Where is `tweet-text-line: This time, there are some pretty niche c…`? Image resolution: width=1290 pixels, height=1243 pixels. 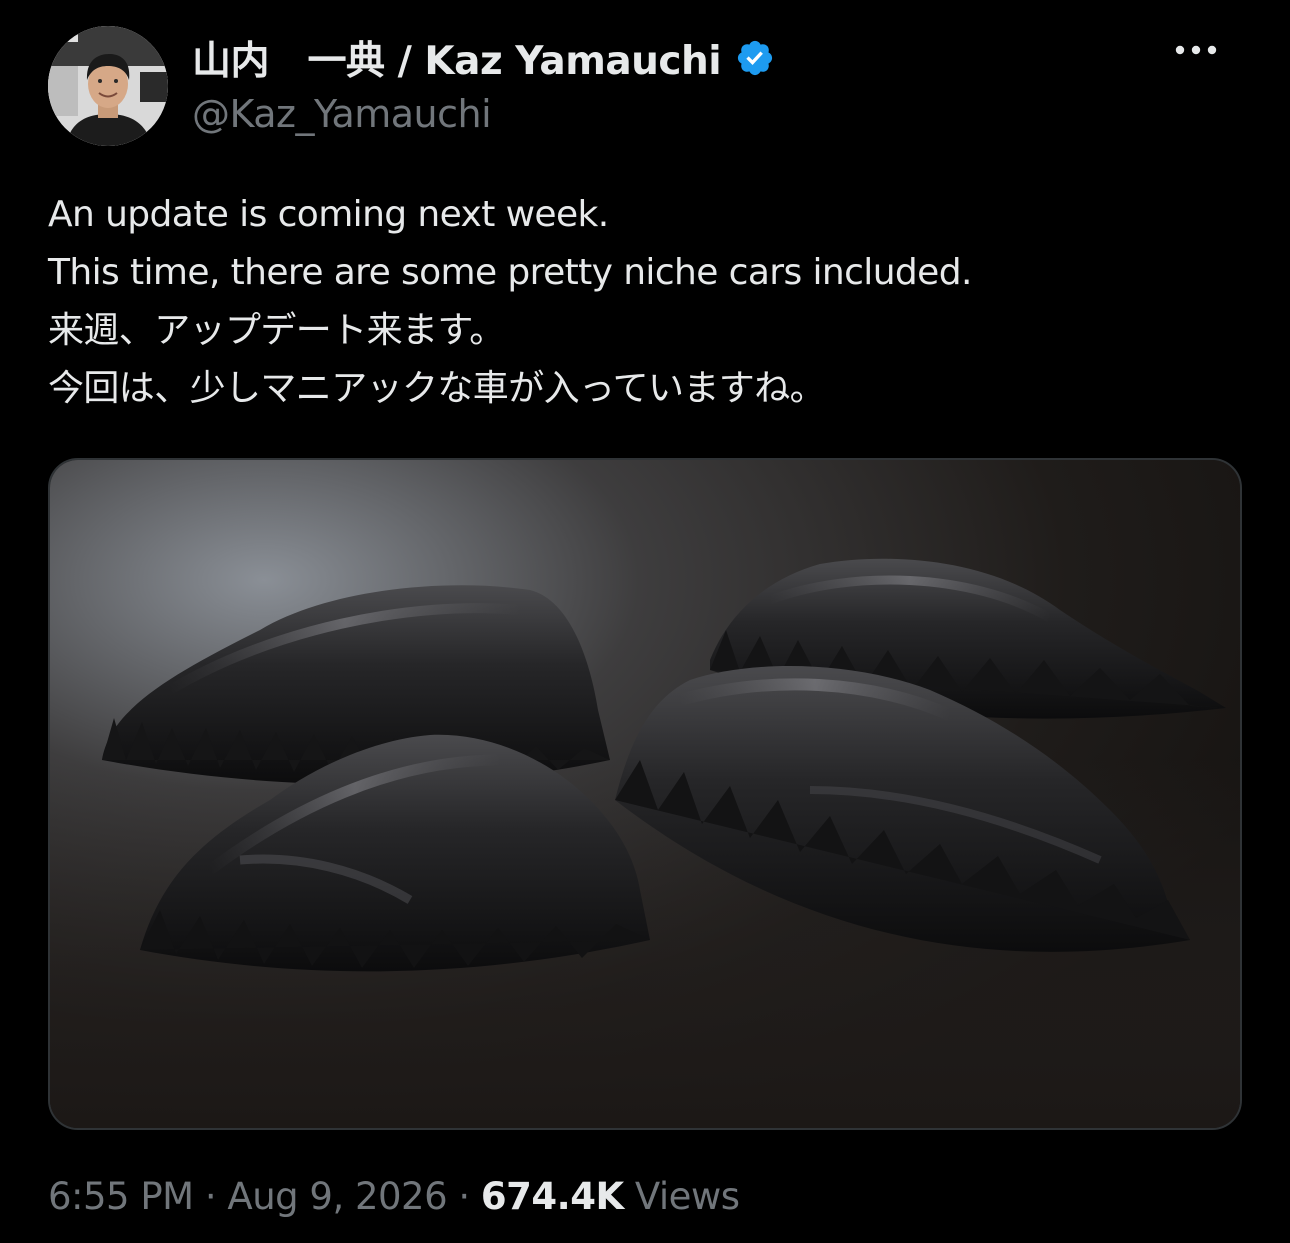 tweet-text-line: This time, there are some pretty niche c… is located at coordinates (510, 272).